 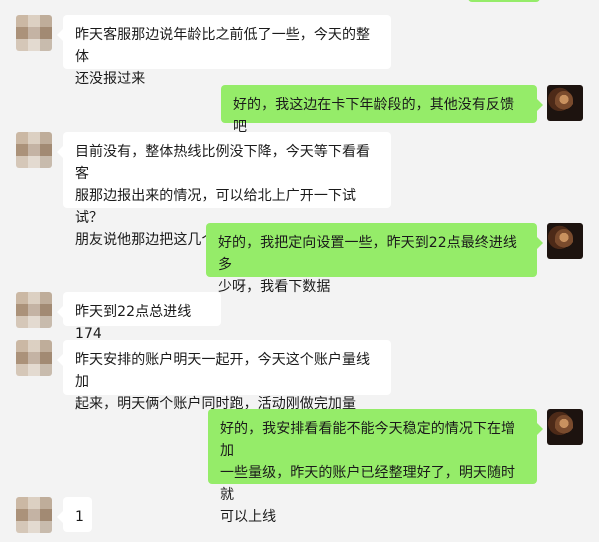 What do you see at coordinates (374, 259) in the screenshot?
I see `outgoing-message-bubble: 好的，我把定向设置一些，昨天到22点最终进线多 少呀，我看下数据` at bounding box center [374, 259].